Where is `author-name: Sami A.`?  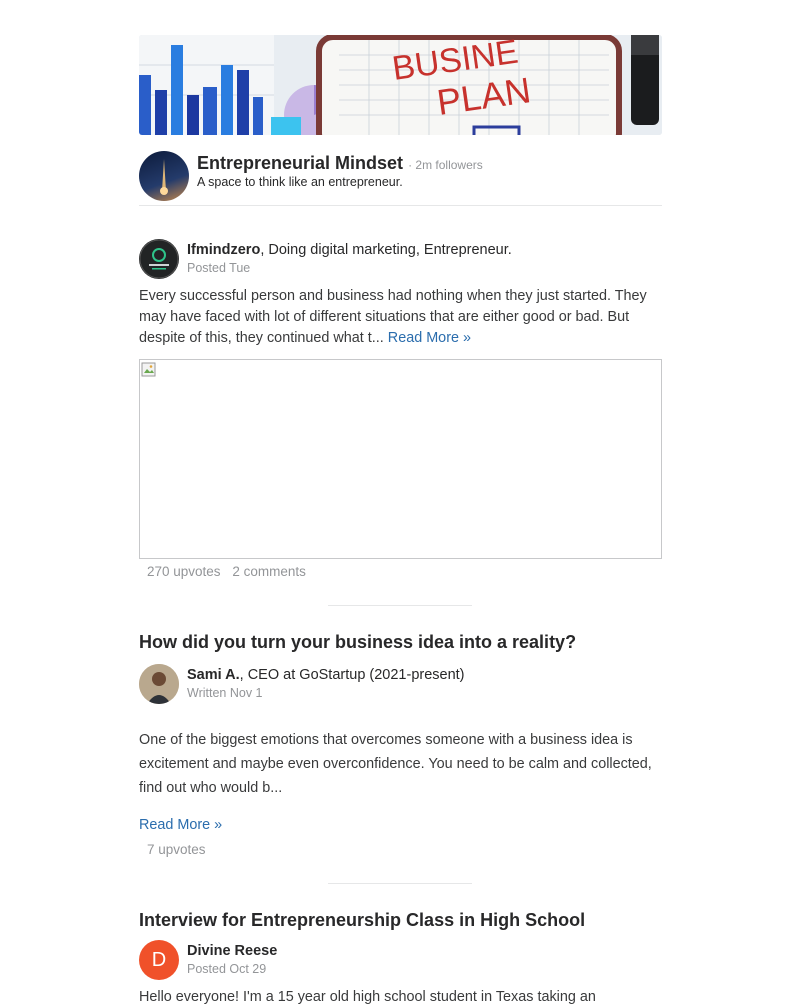
author-name: Sami A. is located at coordinates (213, 675).